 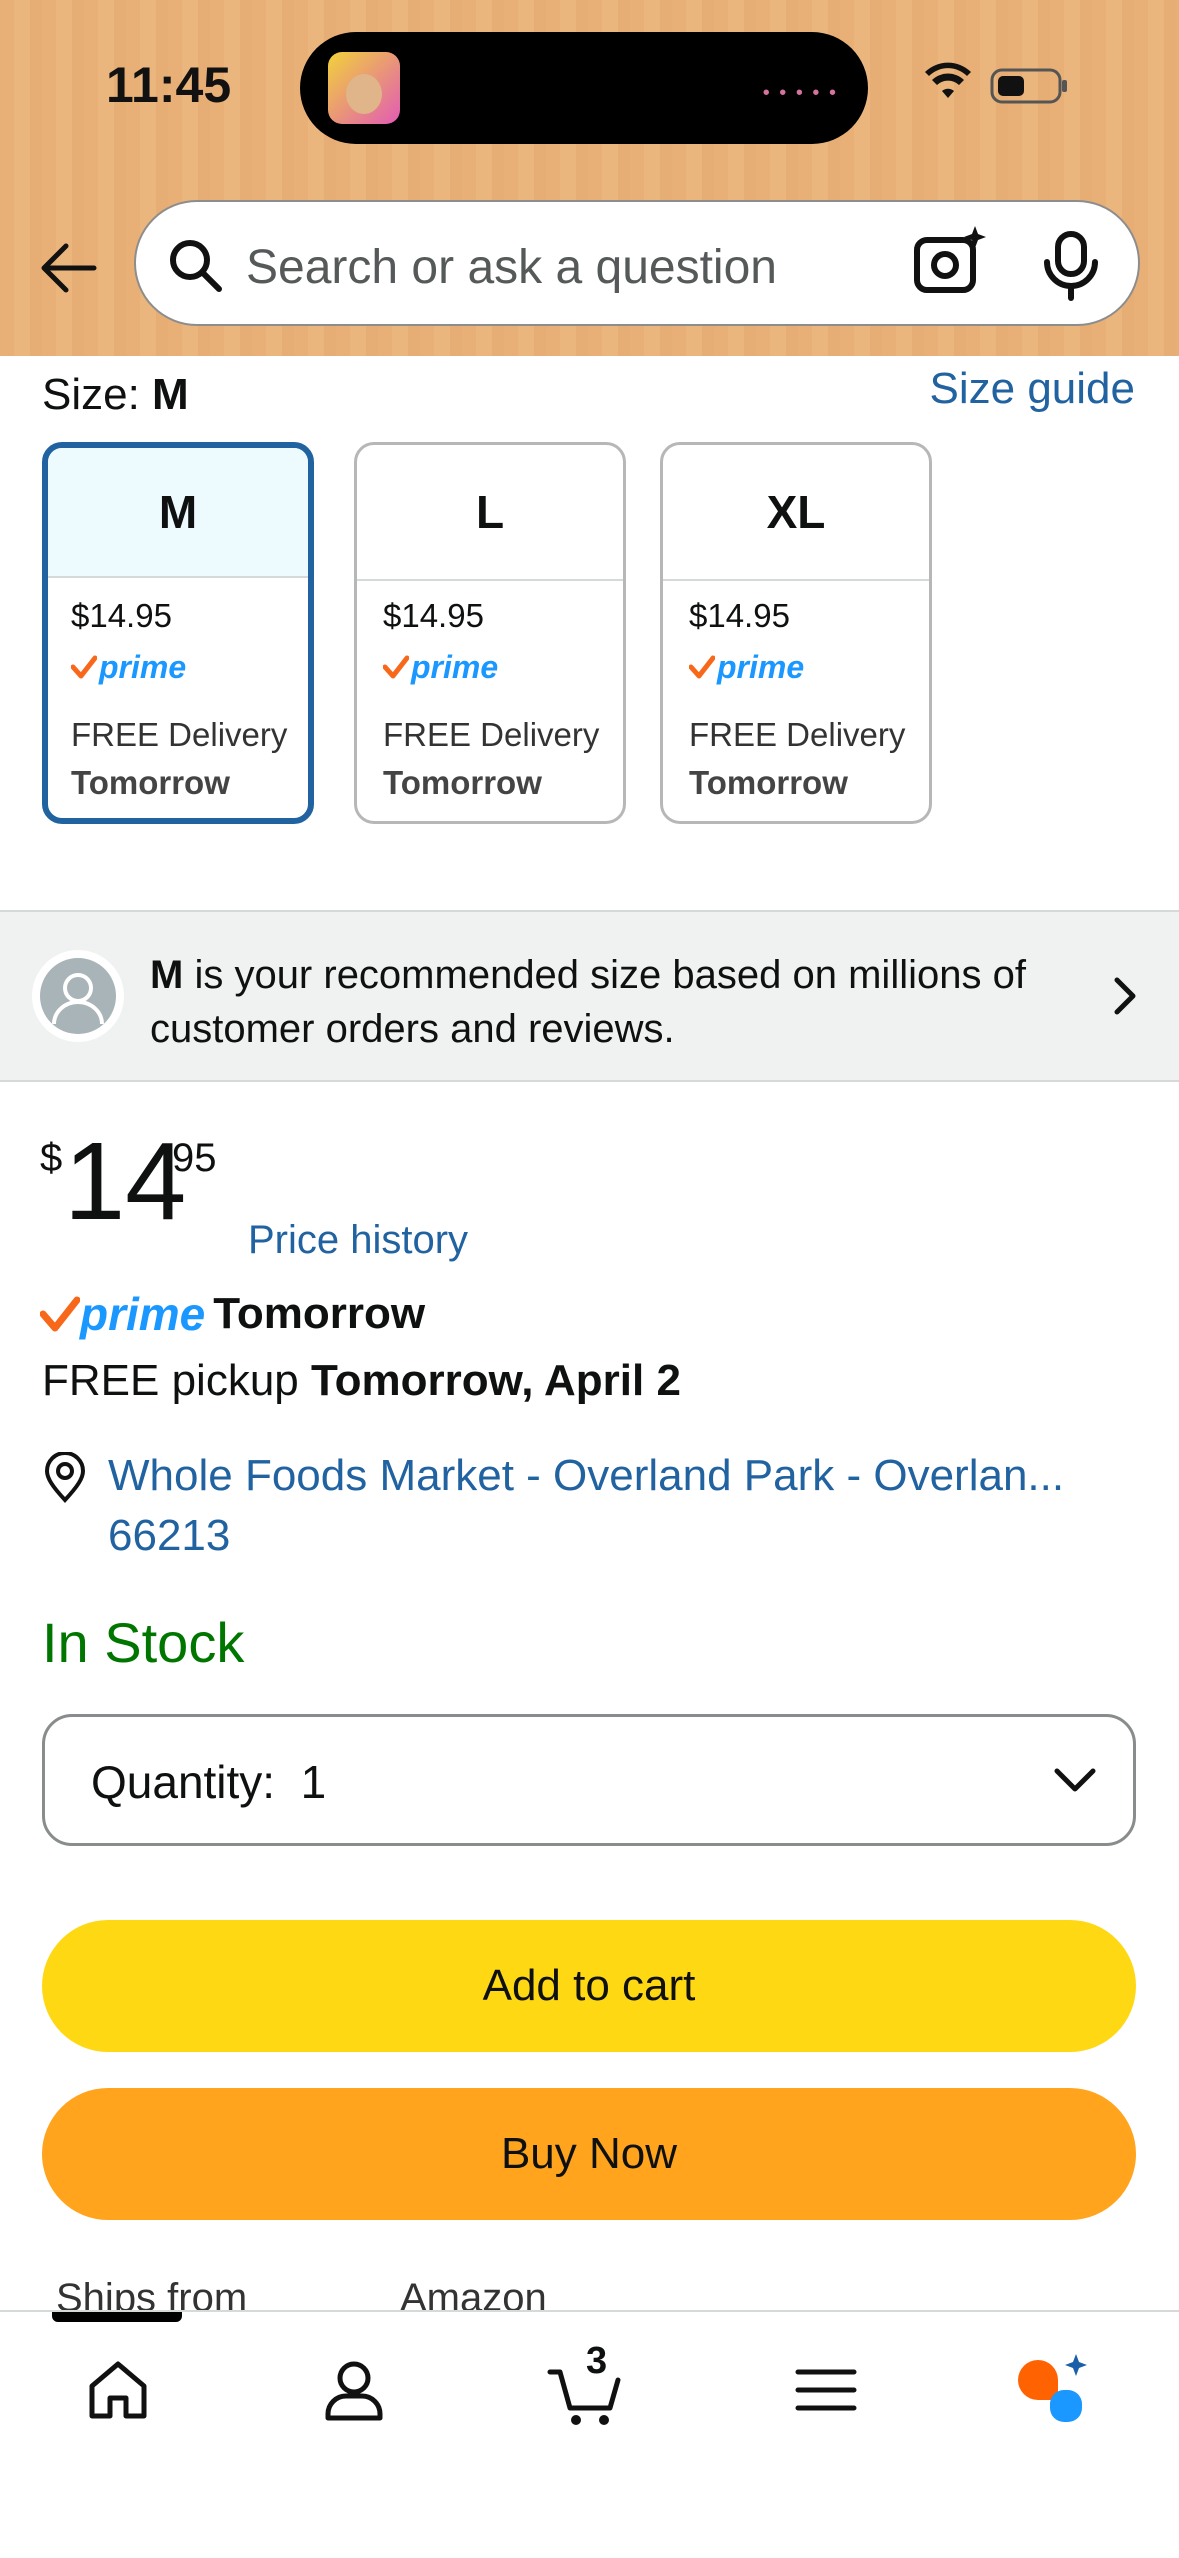 I want to click on size-option-m: M $14.95 prime FREE Delivery Tomorrow, so click(x=178, y=633).